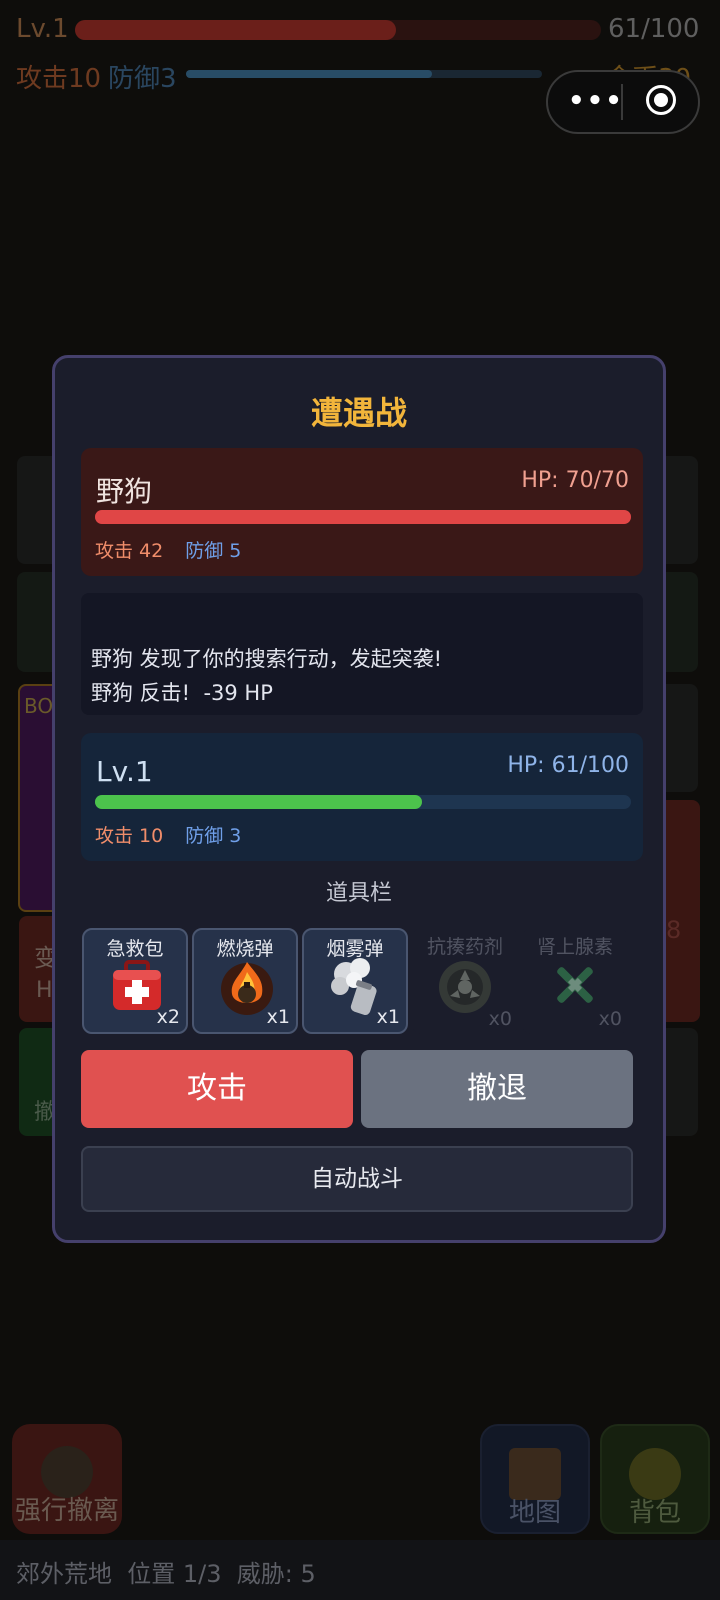 This screenshot has width=720, height=1600. What do you see at coordinates (655, 1479) in the screenshot?
I see `bag-button: 背包` at bounding box center [655, 1479].